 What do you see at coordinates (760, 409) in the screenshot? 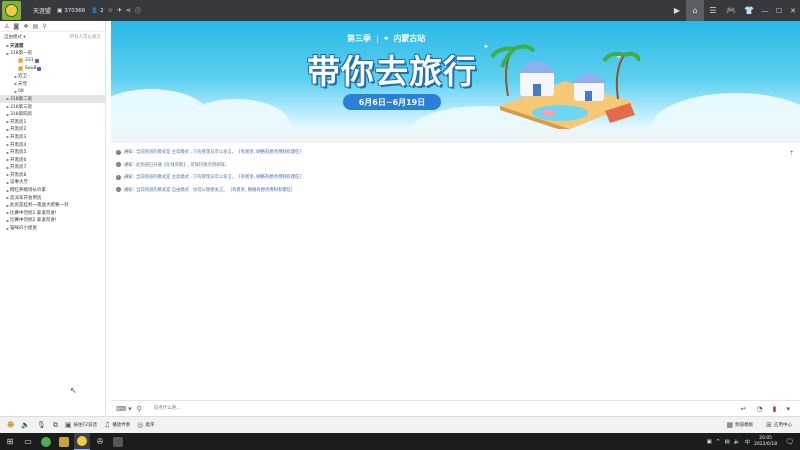
I see `chat-bubble-icon: ◔` at bounding box center [760, 409].